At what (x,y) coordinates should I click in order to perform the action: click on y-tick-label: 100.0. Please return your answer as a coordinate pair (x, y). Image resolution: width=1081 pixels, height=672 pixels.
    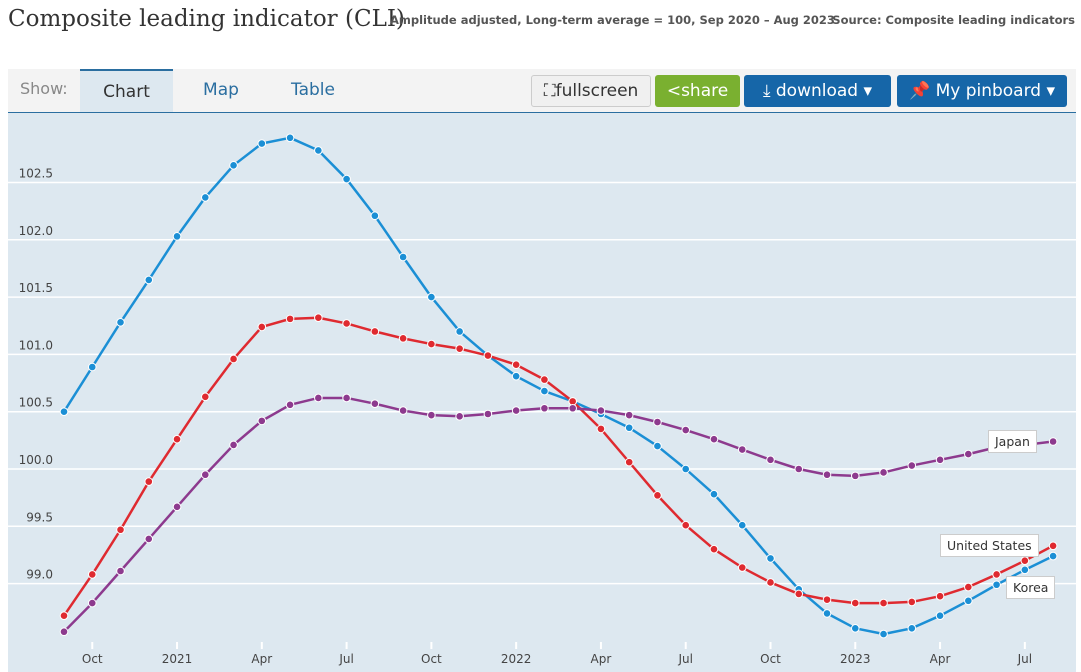
    Looking at the image, I should click on (36, 460).